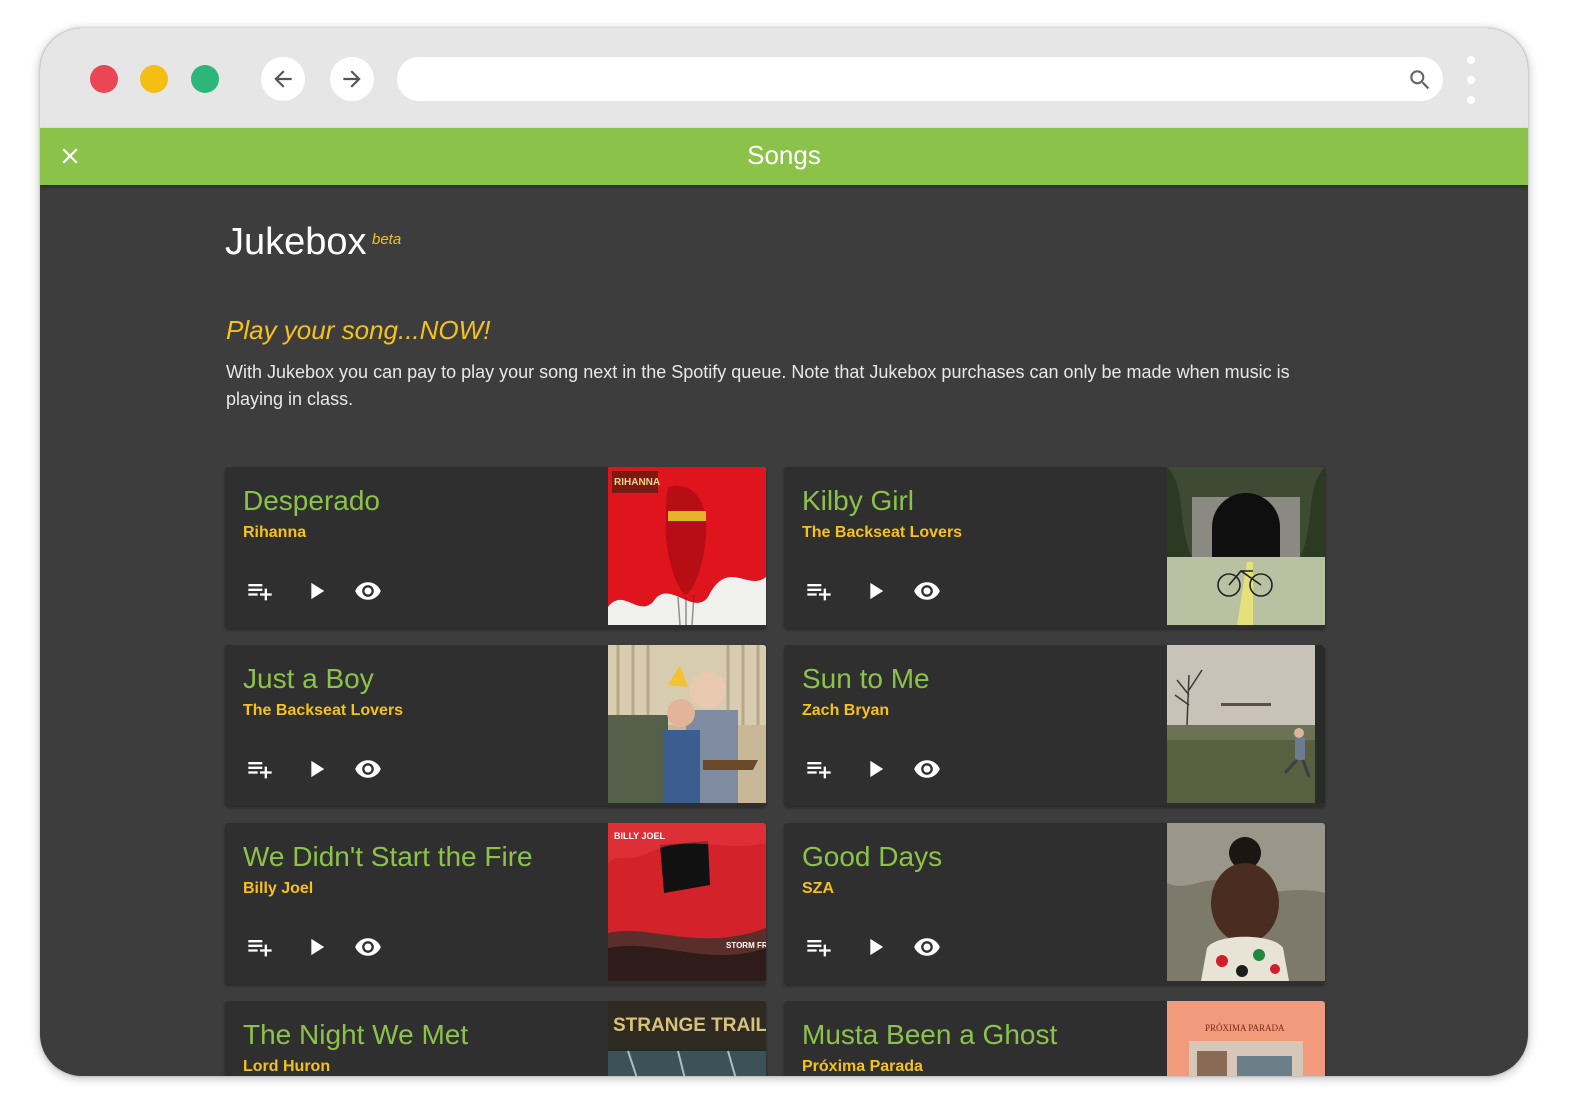 The width and height of the screenshot is (1579, 1112). What do you see at coordinates (205, 79) in the screenshot?
I see `maximize-window-button` at bounding box center [205, 79].